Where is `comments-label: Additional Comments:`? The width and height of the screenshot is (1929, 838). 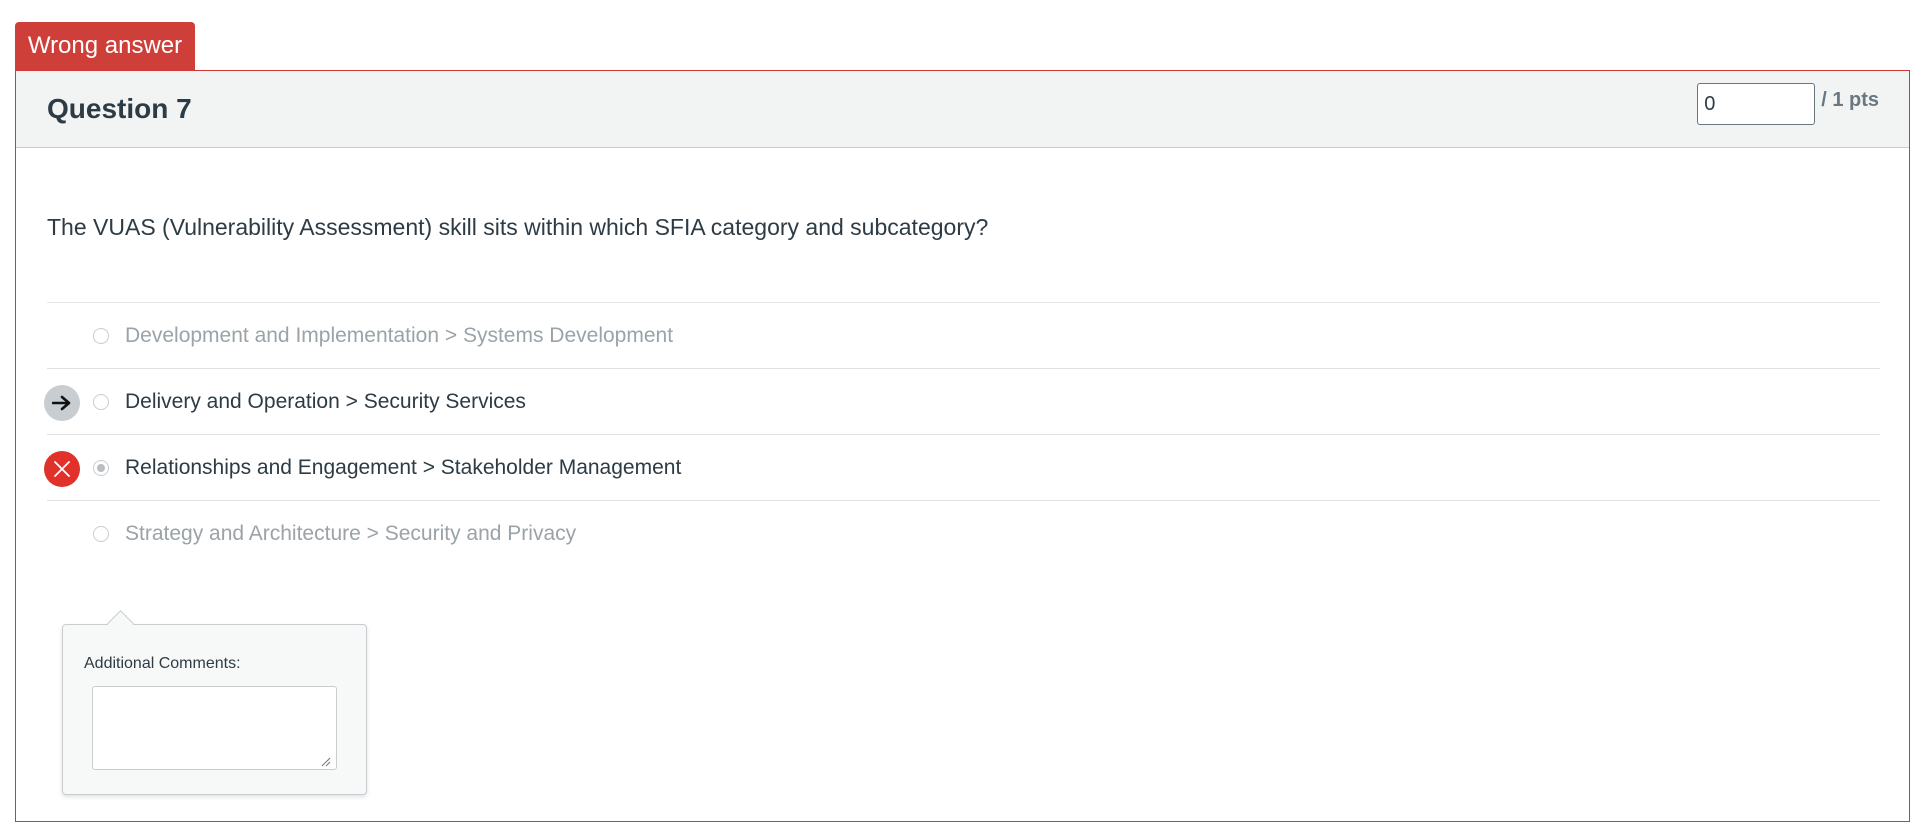 comments-label: Additional Comments: is located at coordinates (162, 663).